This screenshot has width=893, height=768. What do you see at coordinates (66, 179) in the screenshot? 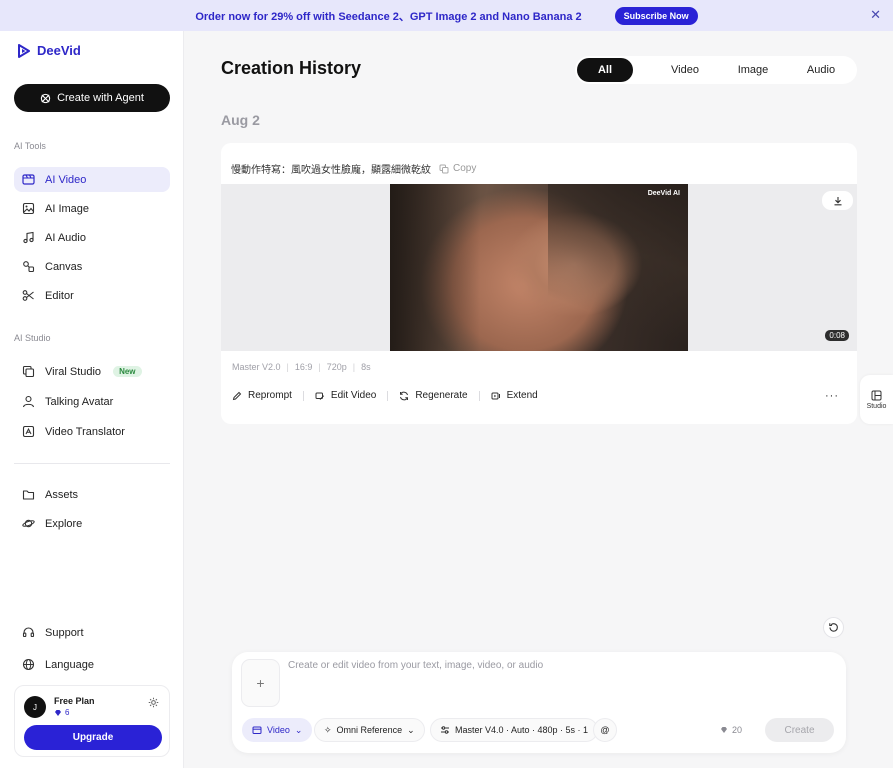
I see `sidebar-item-label: AI Video` at bounding box center [66, 179].